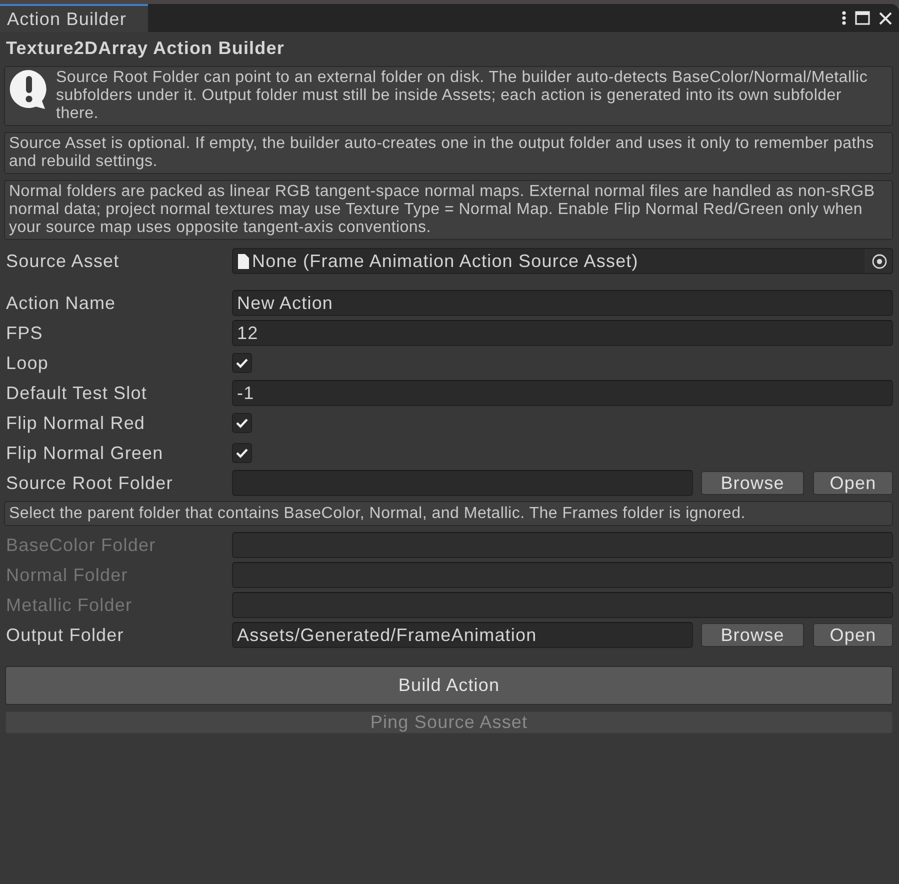  What do you see at coordinates (29, 89) in the screenshot?
I see `warning-icon` at bounding box center [29, 89].